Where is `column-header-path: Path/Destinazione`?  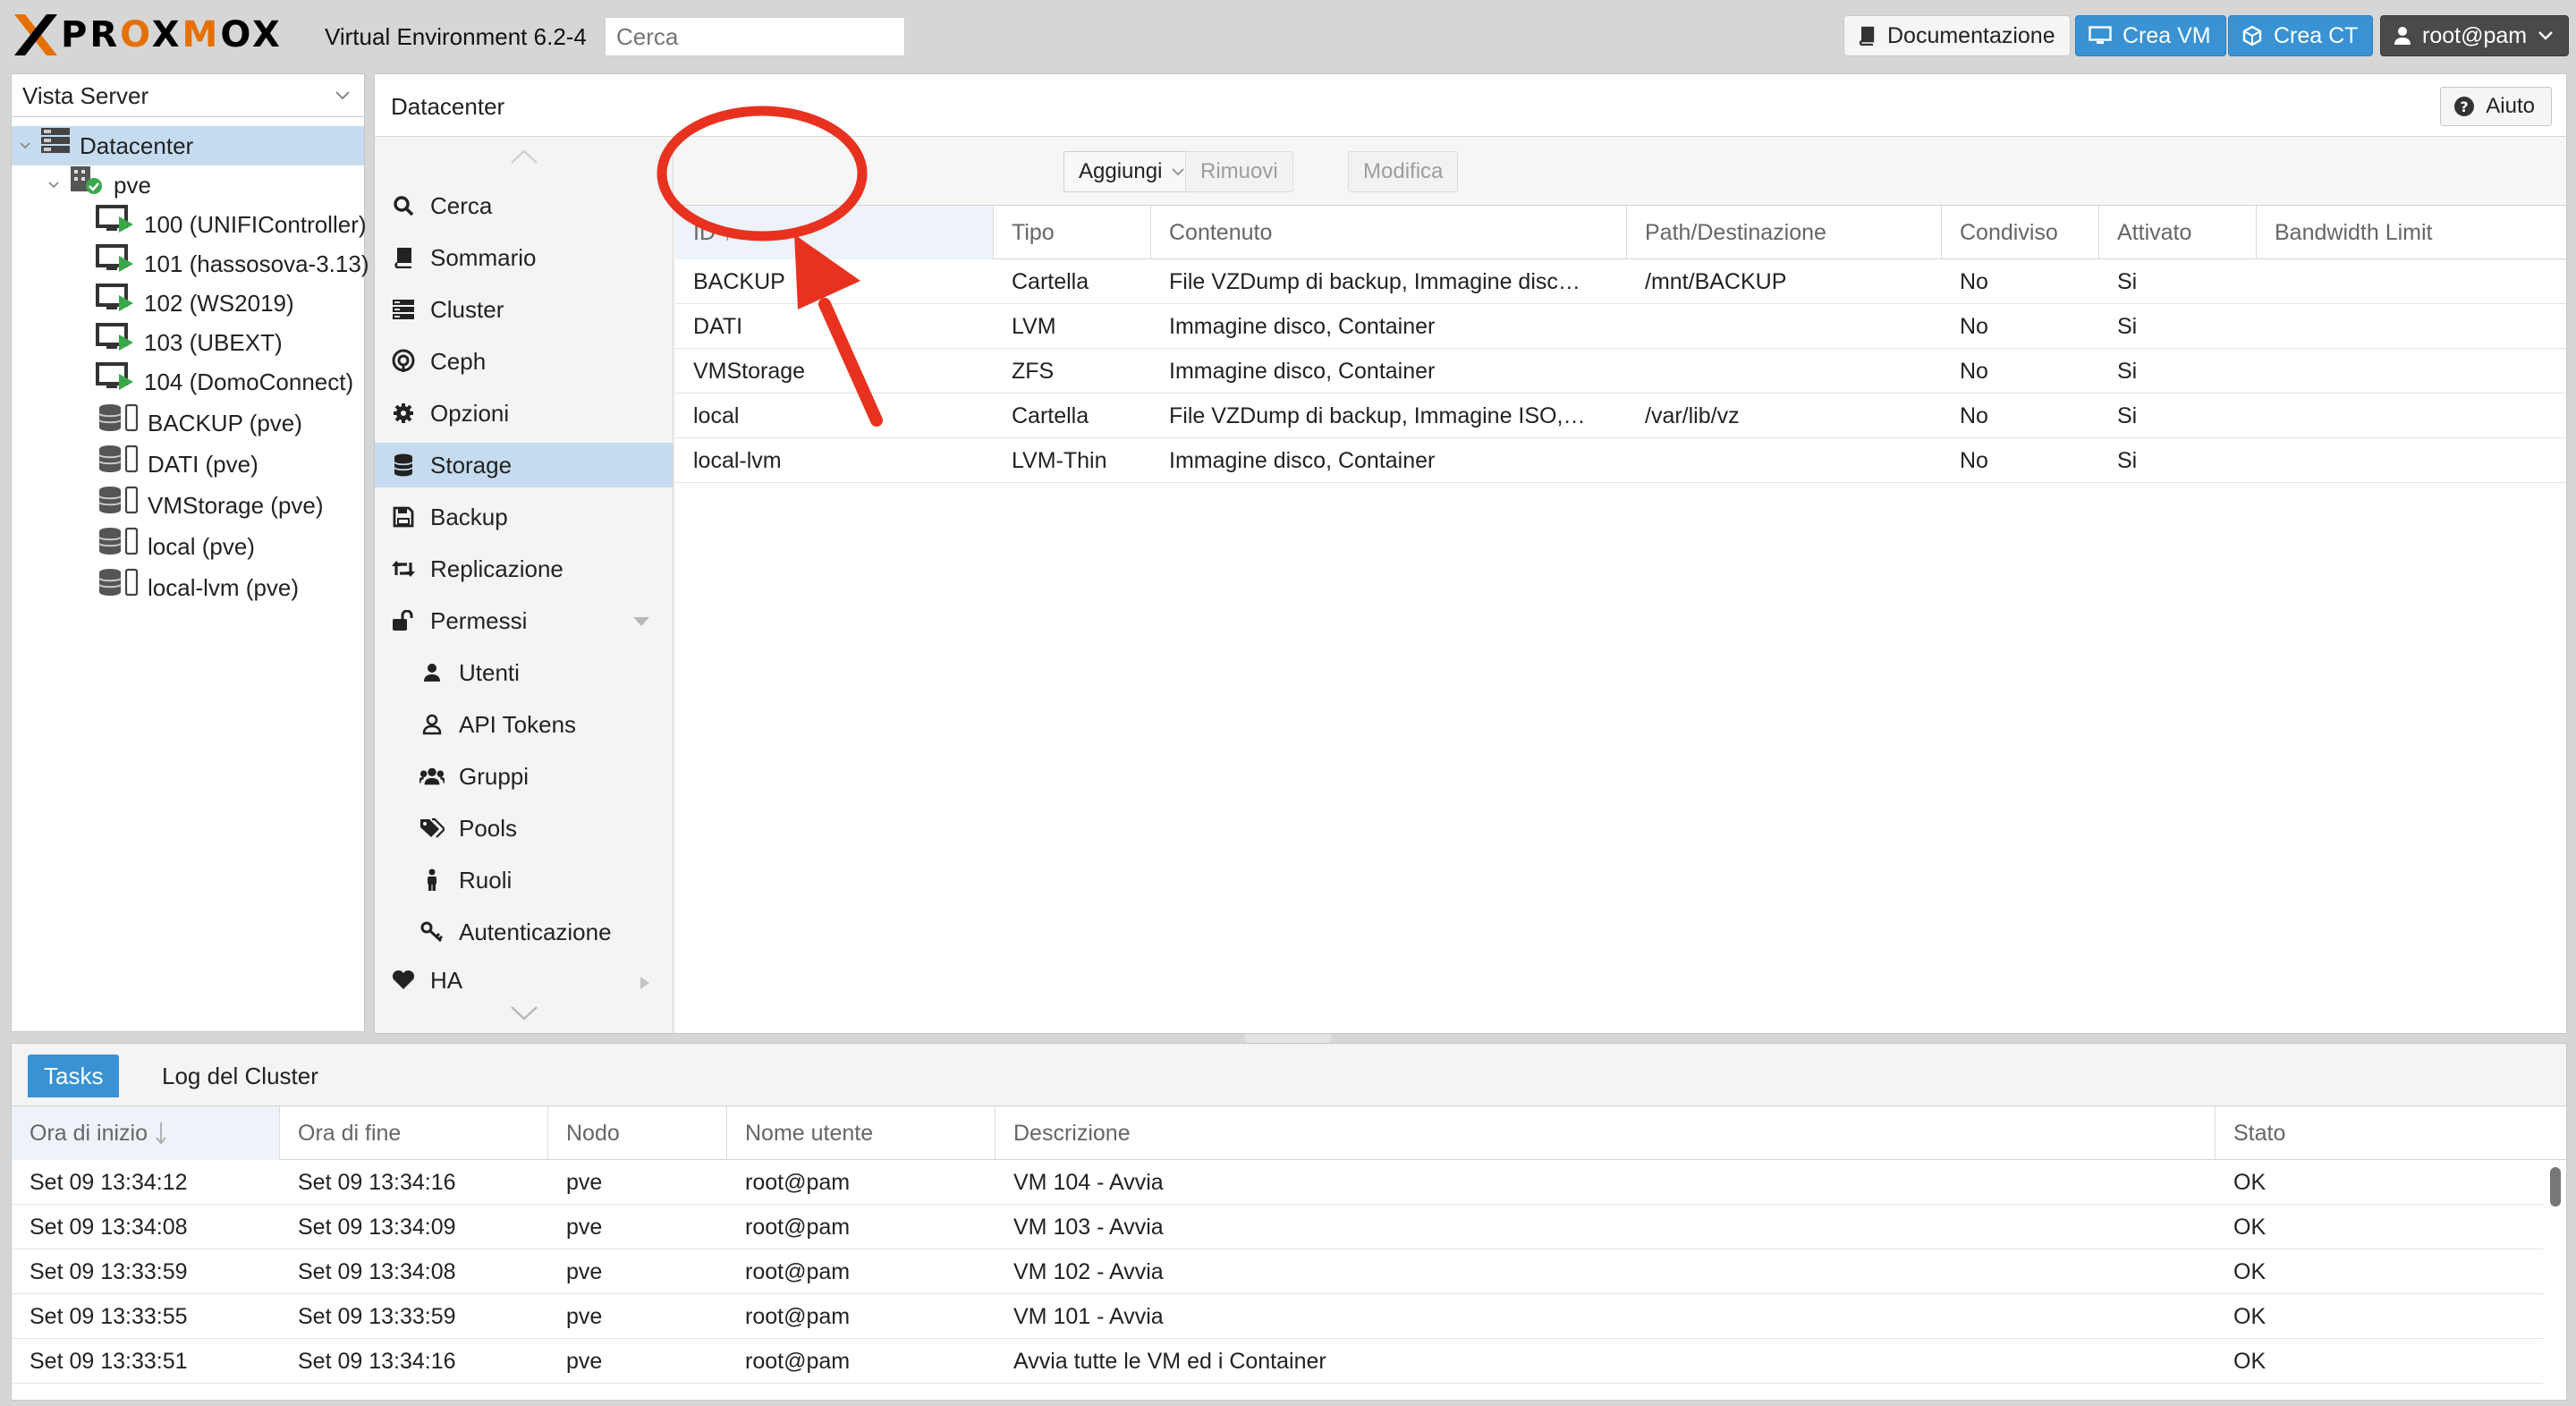 column-header-path: Path/Destinazione is located at coordinates (1784, 233).